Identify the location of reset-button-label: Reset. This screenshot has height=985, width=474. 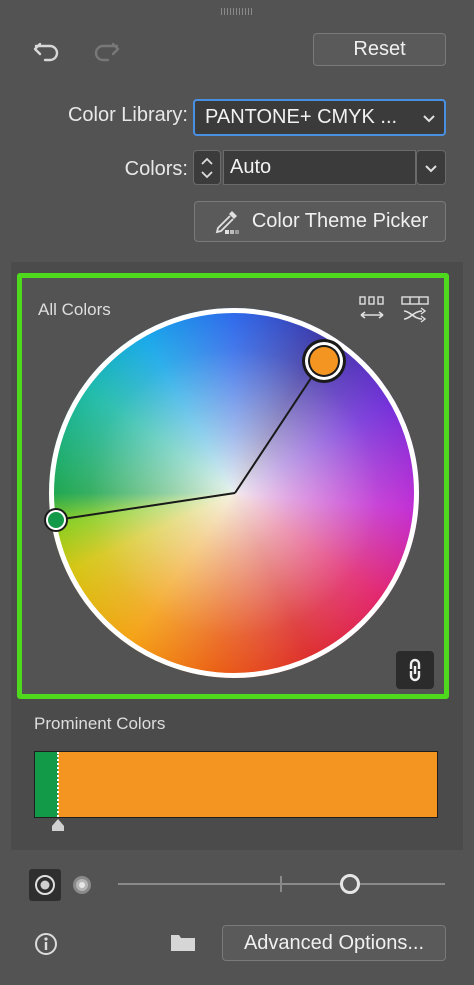
(379, 49).